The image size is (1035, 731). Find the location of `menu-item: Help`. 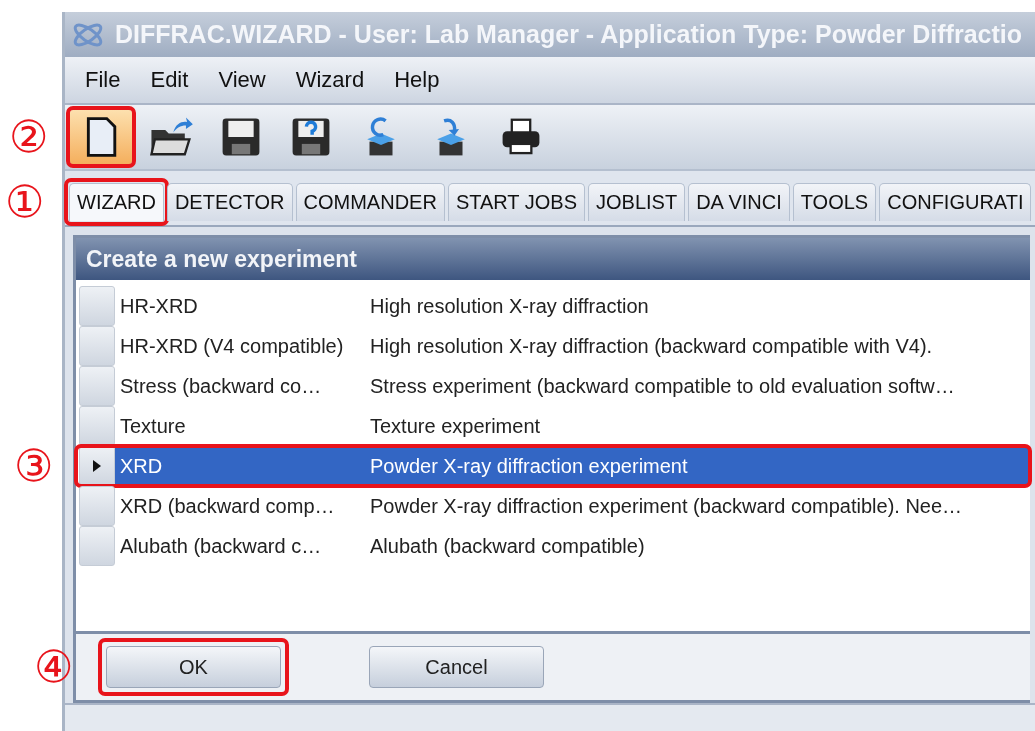

menu-item: Help is located at coordinates (417, 80).